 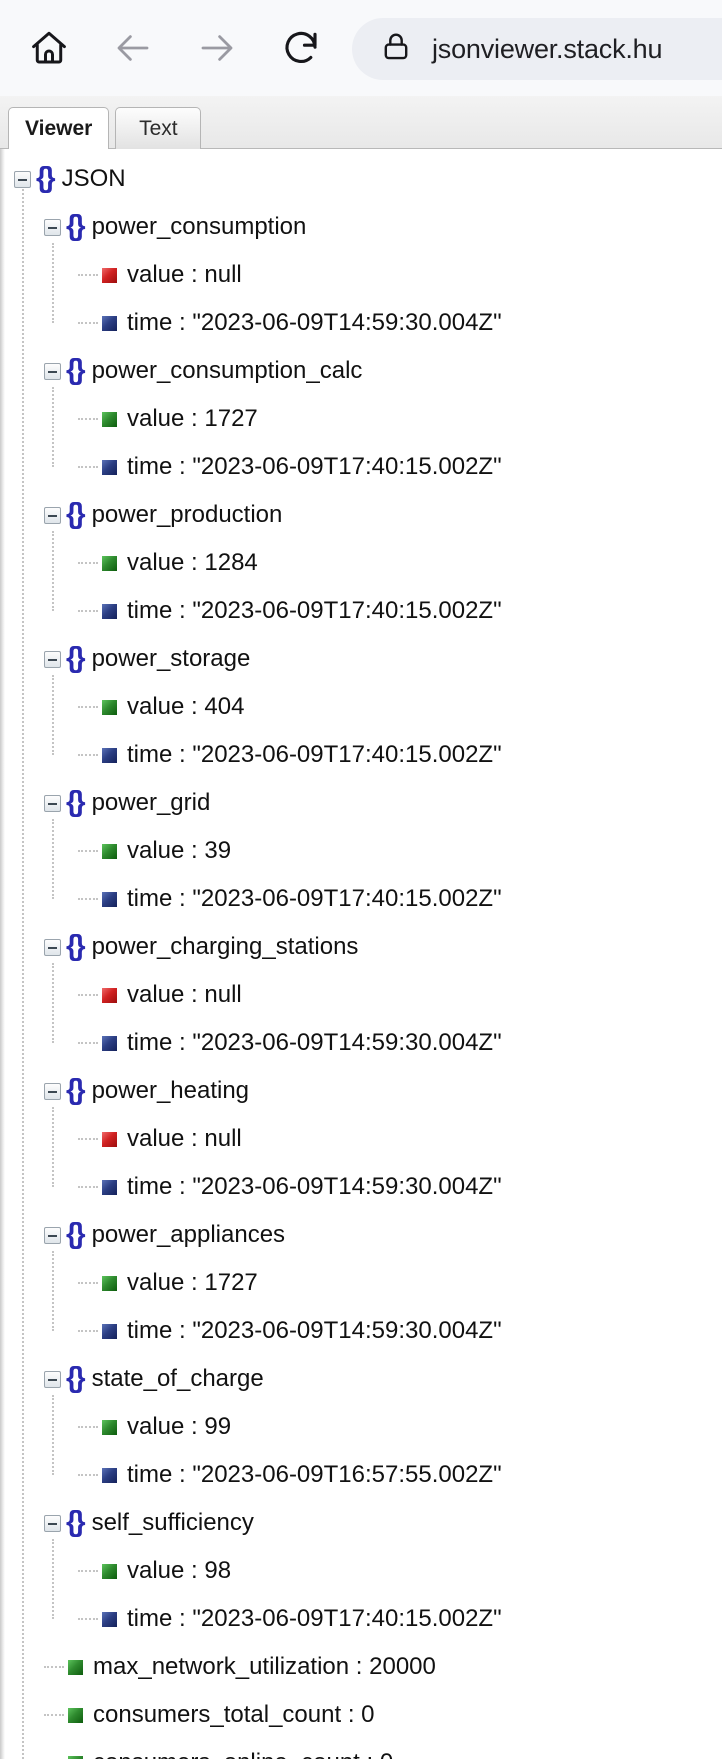 What do you see at coordinates (158, 128) in the screenshot?
I see `tab-text: Text` at bounding box center [158, 128].